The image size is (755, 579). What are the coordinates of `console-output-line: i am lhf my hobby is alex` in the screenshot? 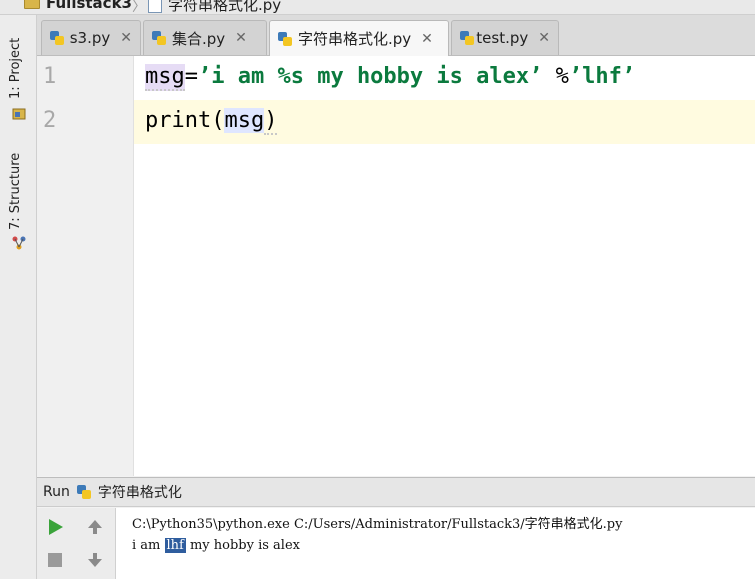 It's located at (216, 545).